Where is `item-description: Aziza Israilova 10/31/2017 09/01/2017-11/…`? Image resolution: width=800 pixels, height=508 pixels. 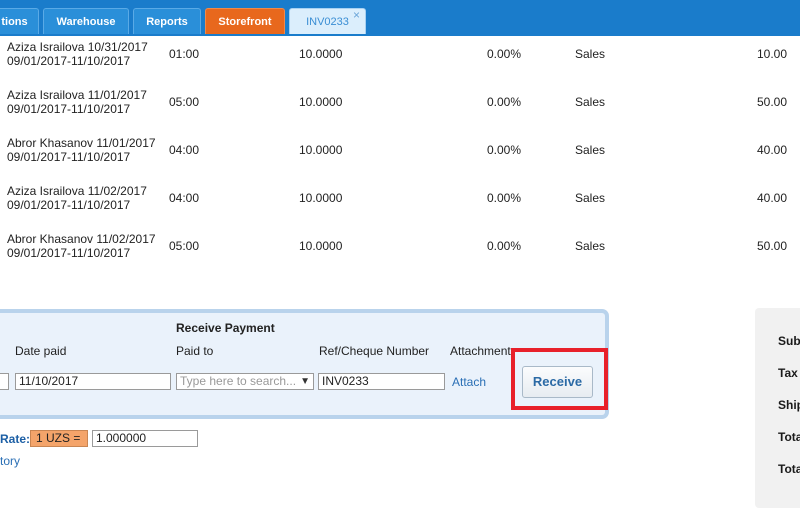
item-description: Aziza Israilova 10/31/2017 09/01/2017-11/… is located at coordinates (77, 54).